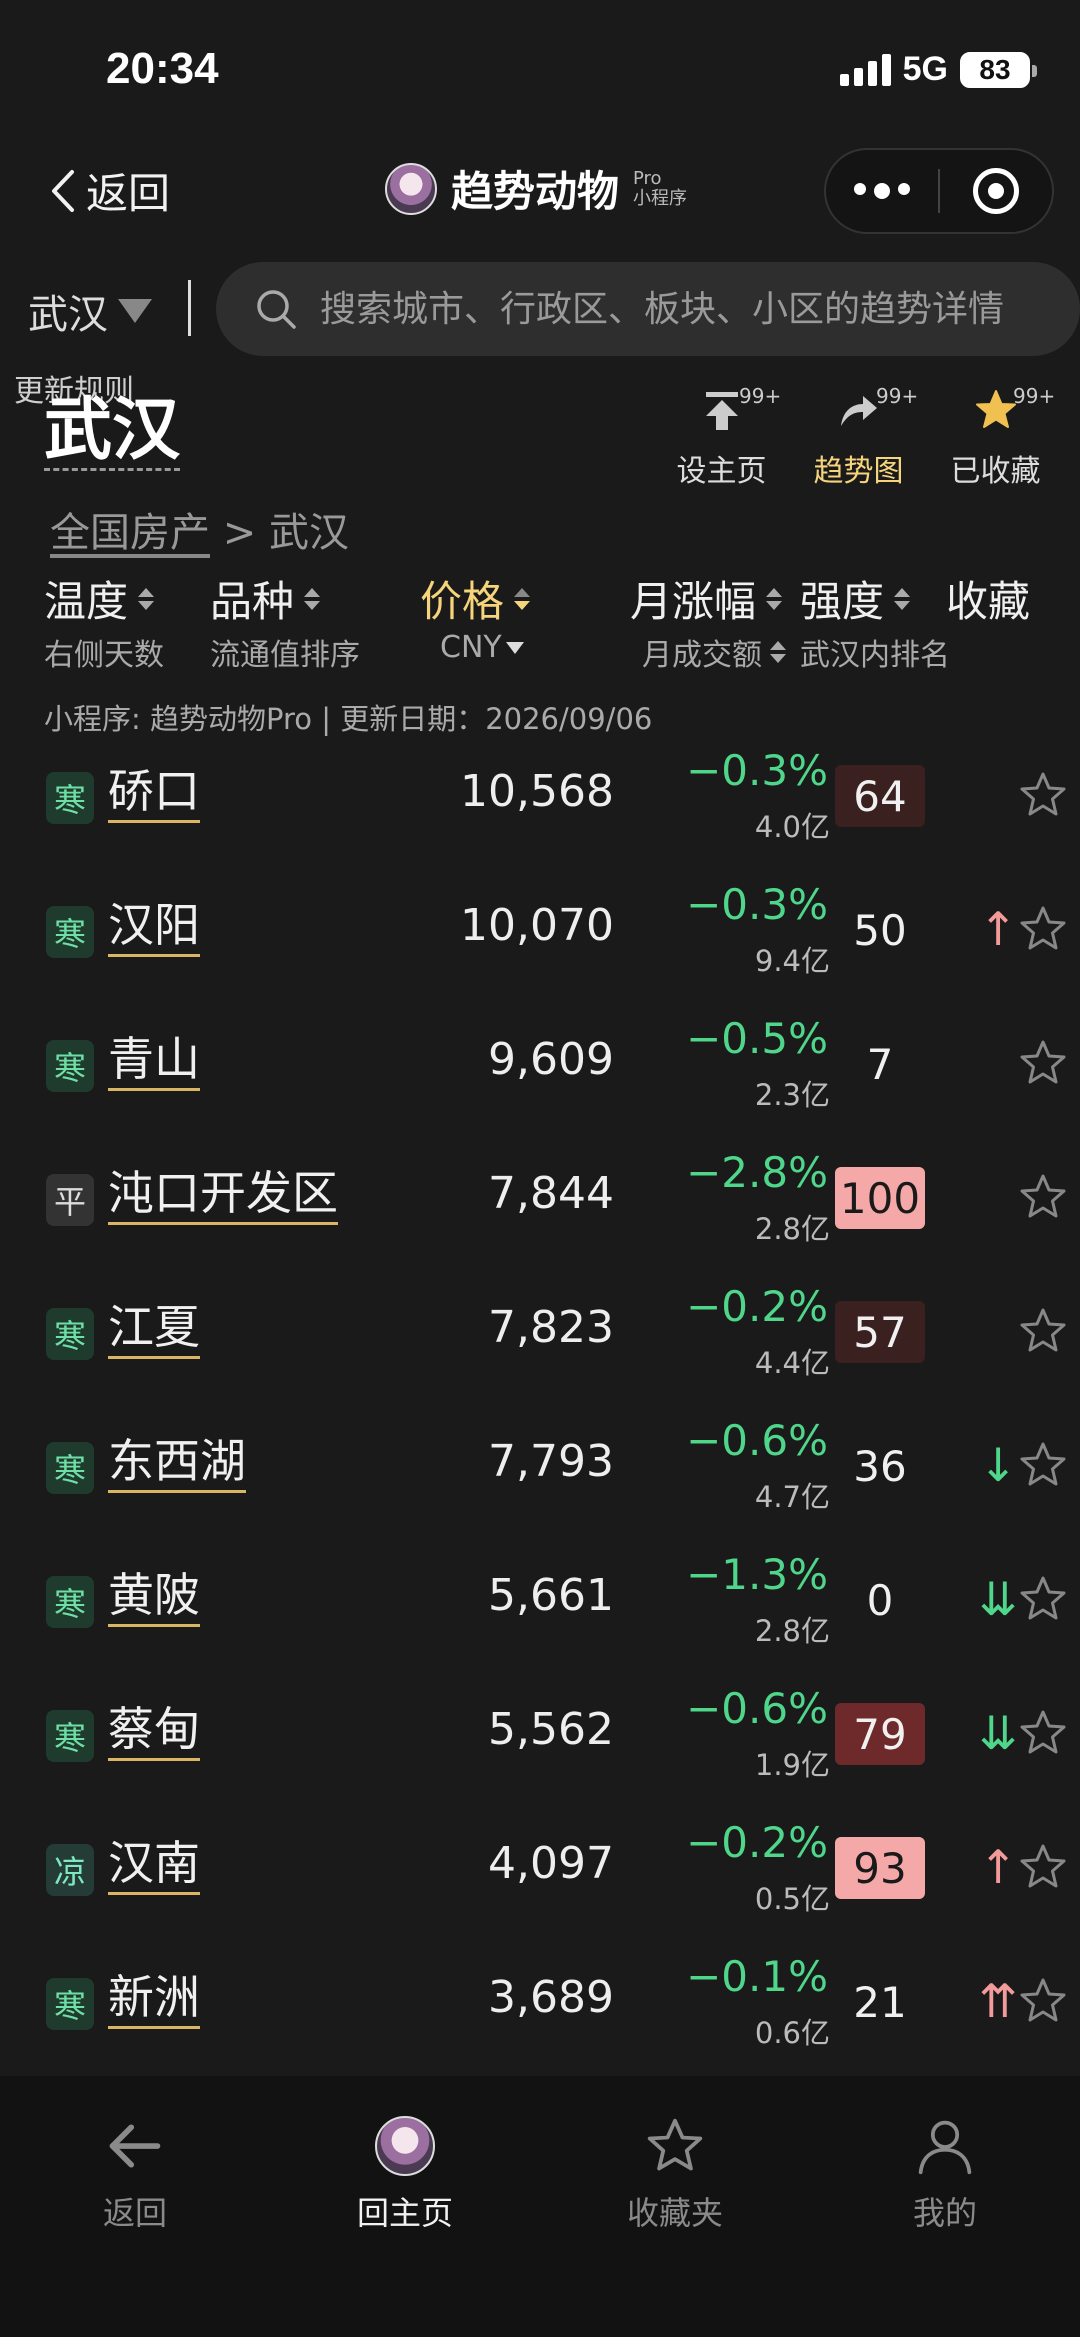 The height and width of the screenshot is (2337, 1080). Describe the element at coordinates (99, 598) in the screenshot. I see `column-temp-sort: 温度` at that location.